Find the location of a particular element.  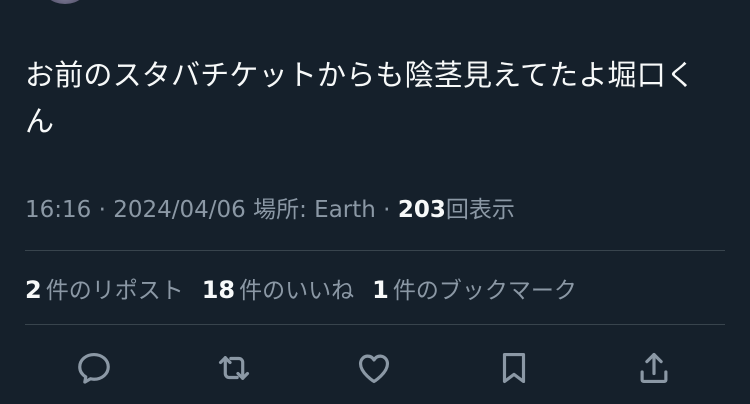

like-button is located at coordinates (374, 368).